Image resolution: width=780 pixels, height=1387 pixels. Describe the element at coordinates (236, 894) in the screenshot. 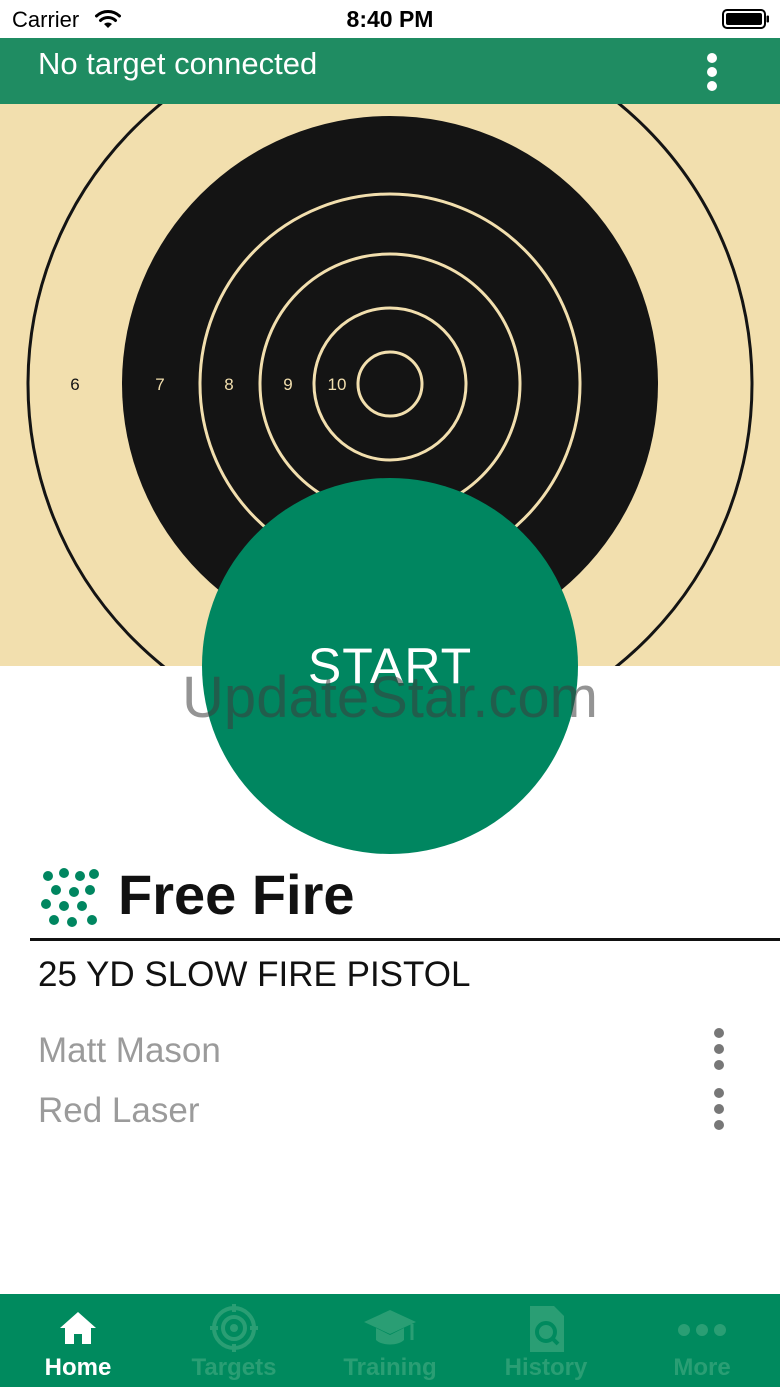

I see `mode-title: Free Fire` at that location.